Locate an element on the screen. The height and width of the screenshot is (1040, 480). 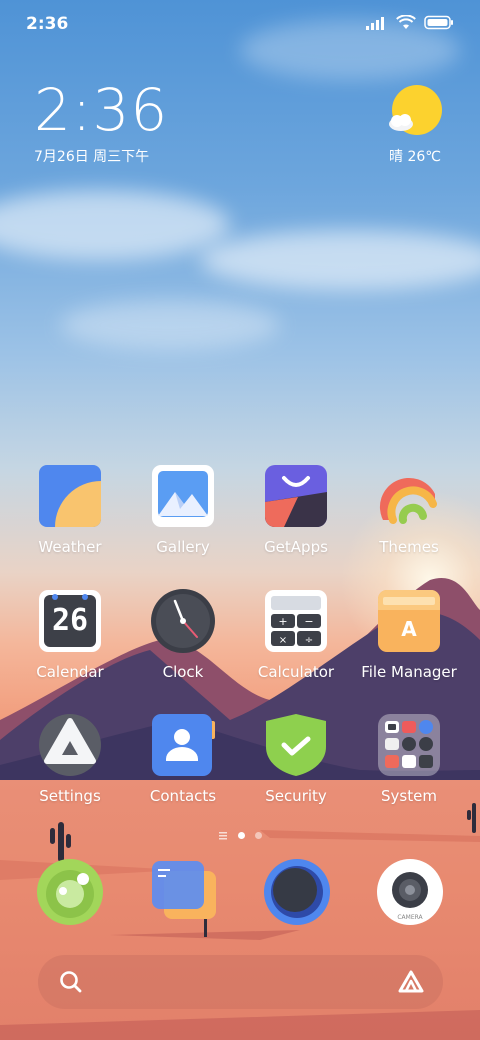
page-dot-active is located at coordinates (241, 835).